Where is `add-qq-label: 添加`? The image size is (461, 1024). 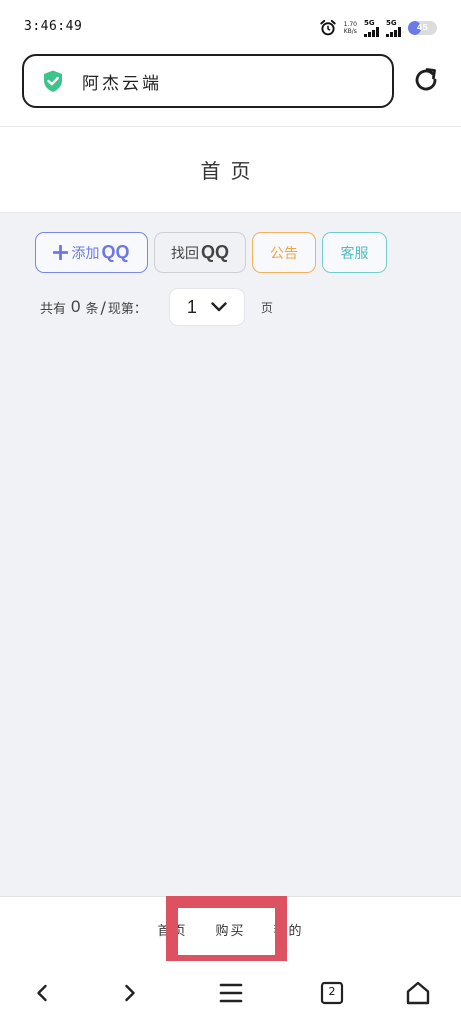 add-qq-label: 添加 is located at coordinates (85, 253).